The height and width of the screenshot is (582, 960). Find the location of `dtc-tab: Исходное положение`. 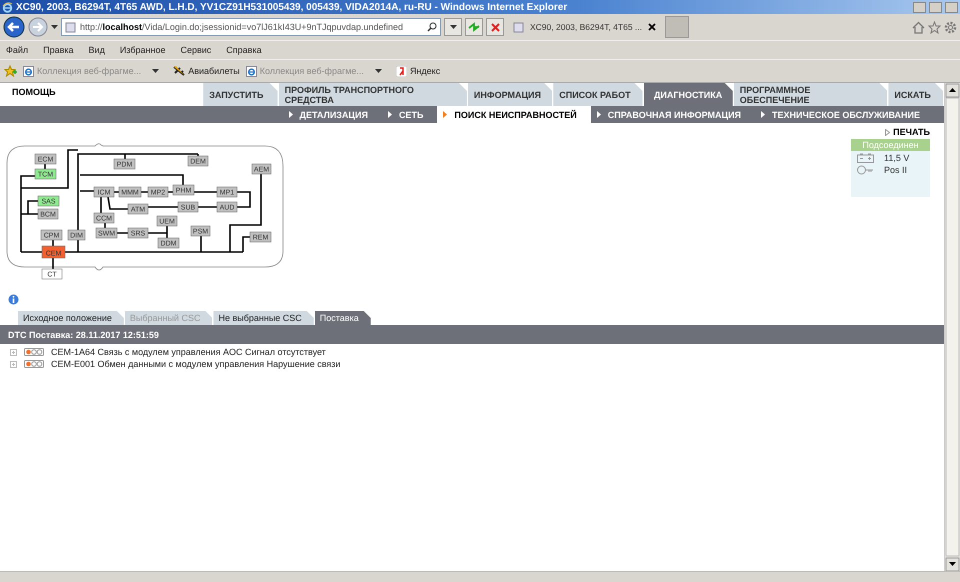

dtc-tab: Исходное положение is located at coordinates (71, 318).